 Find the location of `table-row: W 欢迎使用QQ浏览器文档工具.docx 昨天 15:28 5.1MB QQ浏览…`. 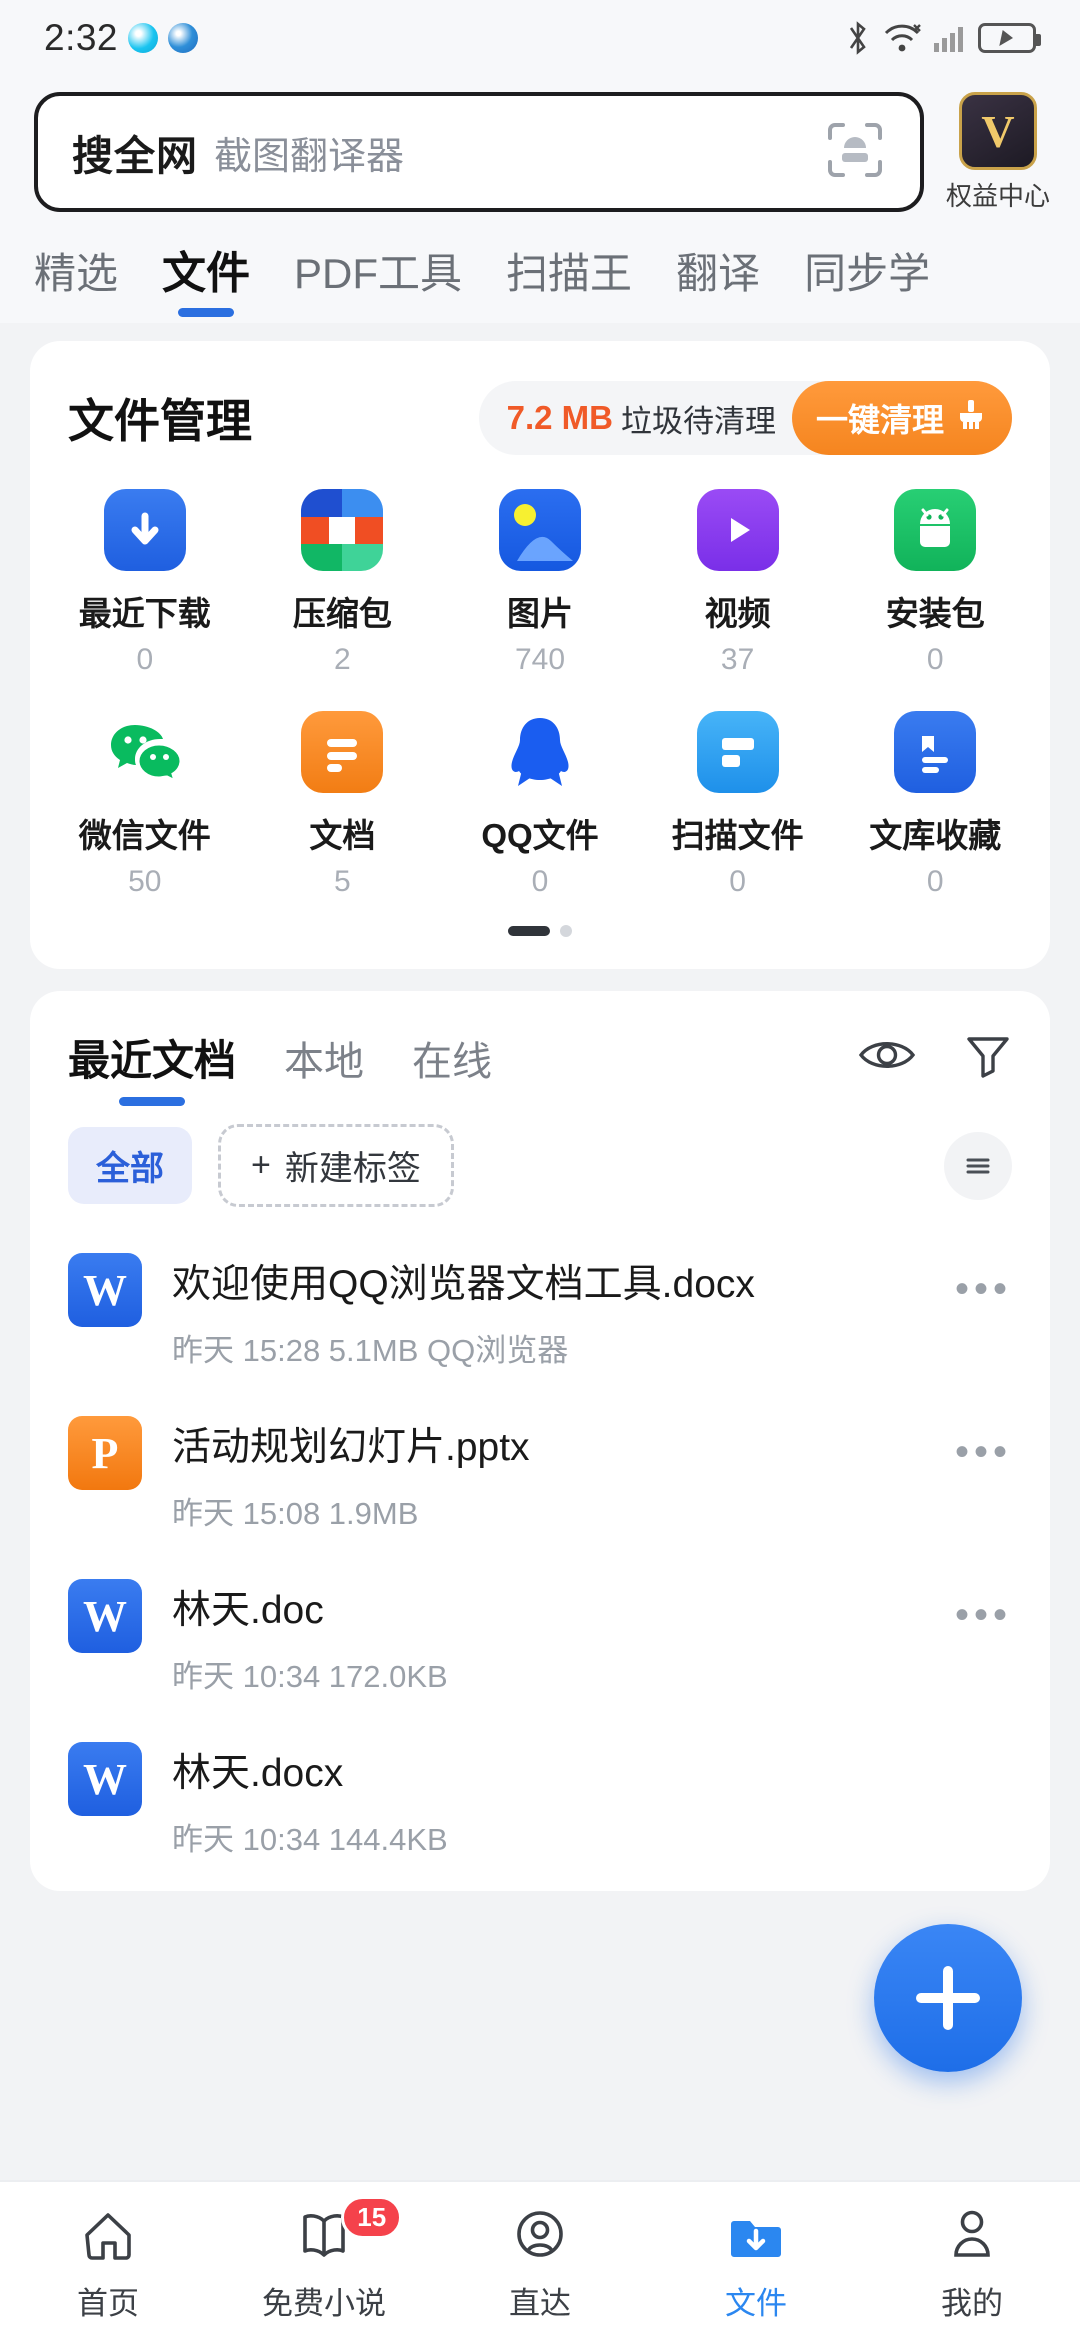

table-row: W 欢迎使用QQ浏览器文档工具.docx 昨天 15:28 5.1MB QQ浏览… is located at coordinates (540, 1310).